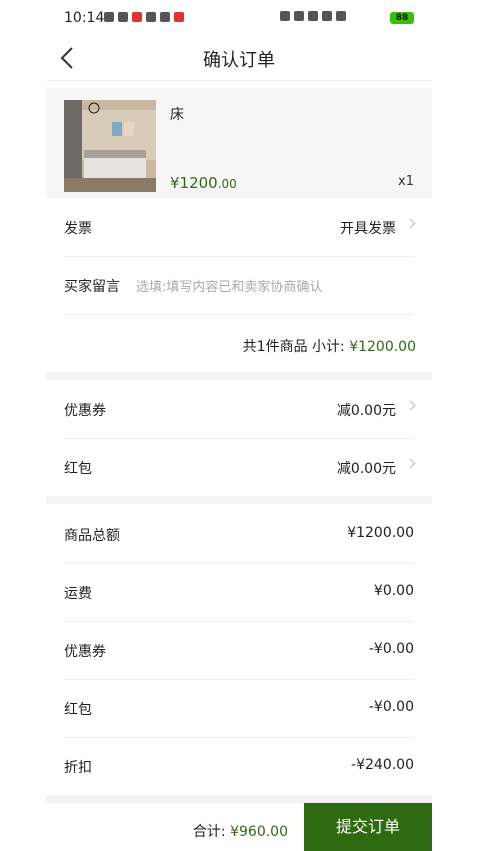  Describe the element at coordinates (341, 16) in the screenshot. I see `signal-3g-icon` at that location.